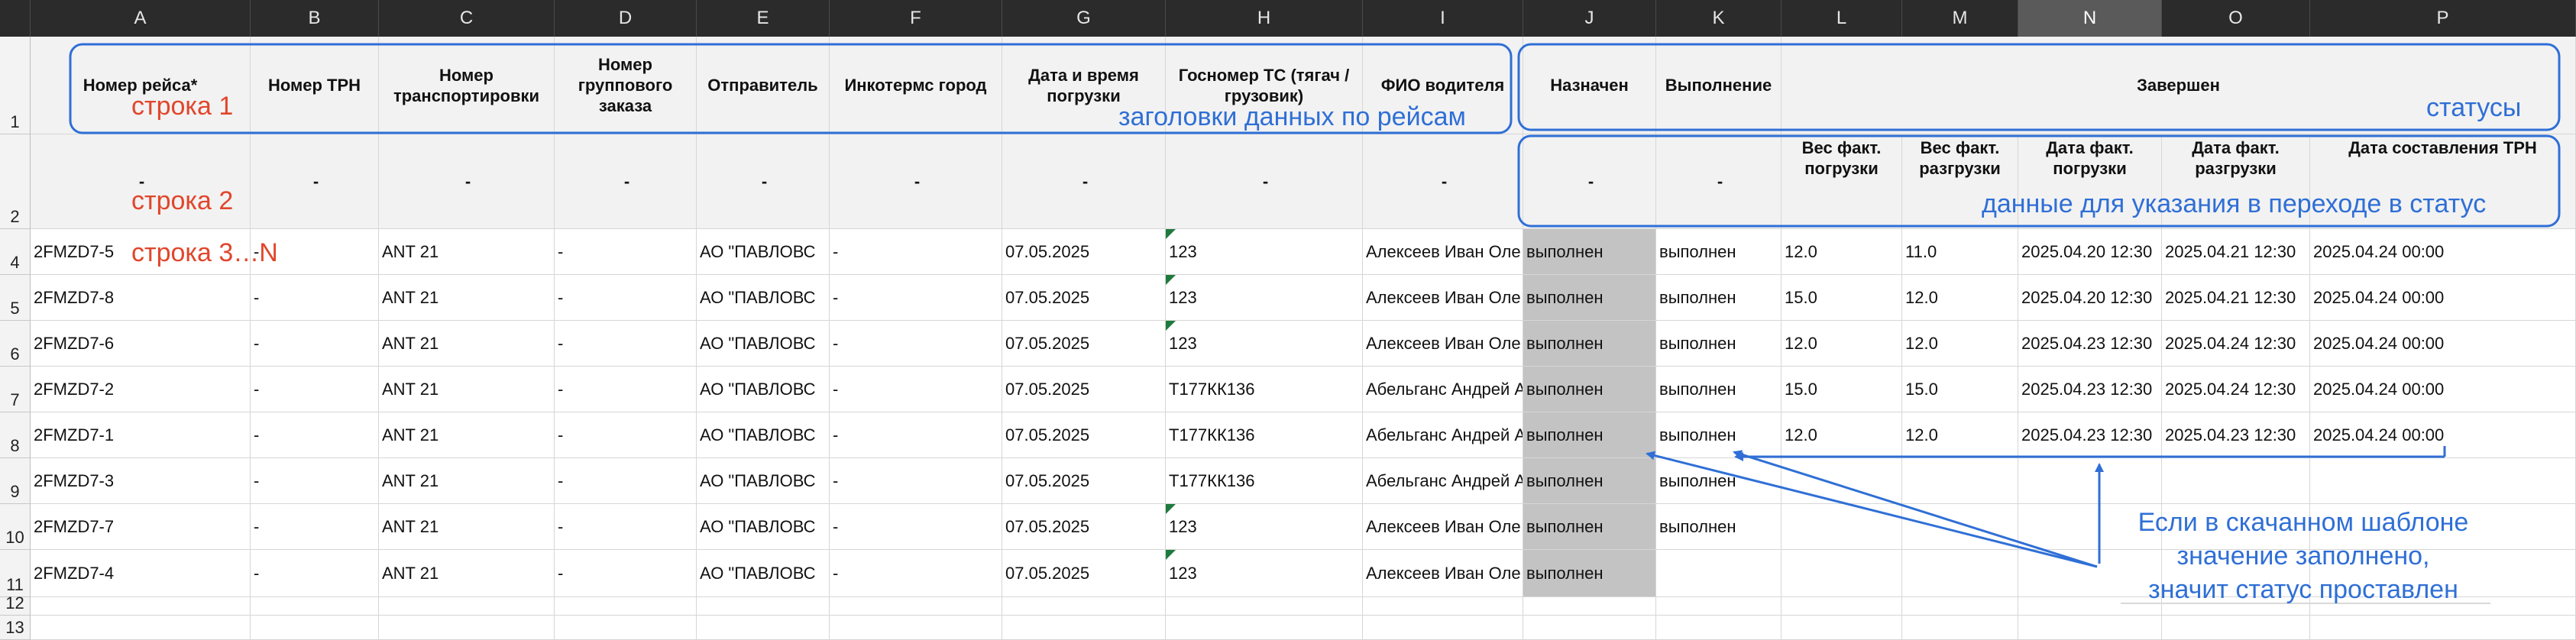 Image resolution: width=2576 pixels, height=640 pixels. I want to click on data-cell-o: 2025.04.21 12:30, so click(2236, 252).